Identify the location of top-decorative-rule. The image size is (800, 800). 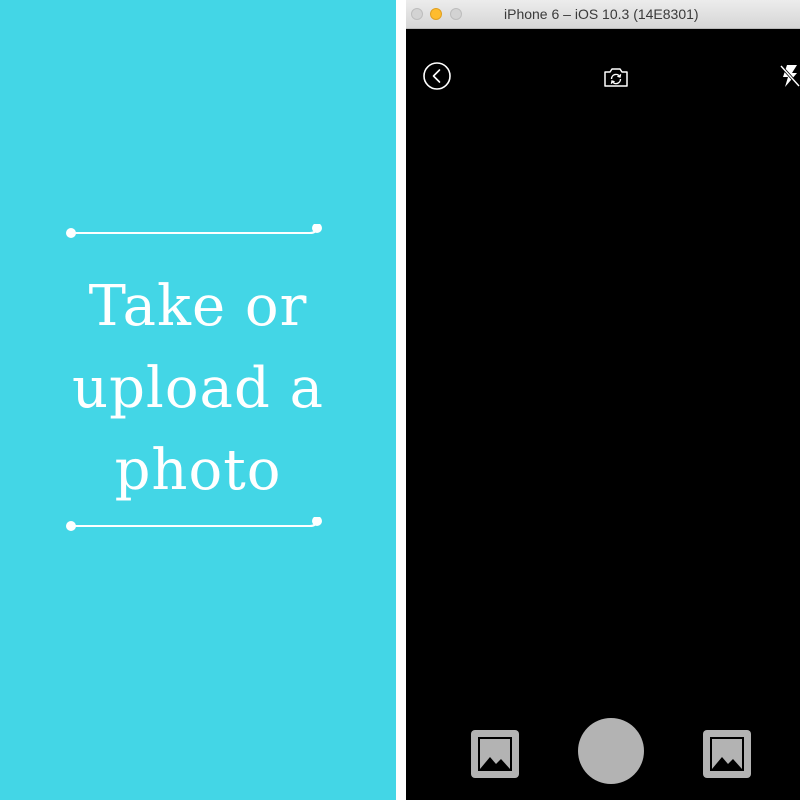
(194, 231).